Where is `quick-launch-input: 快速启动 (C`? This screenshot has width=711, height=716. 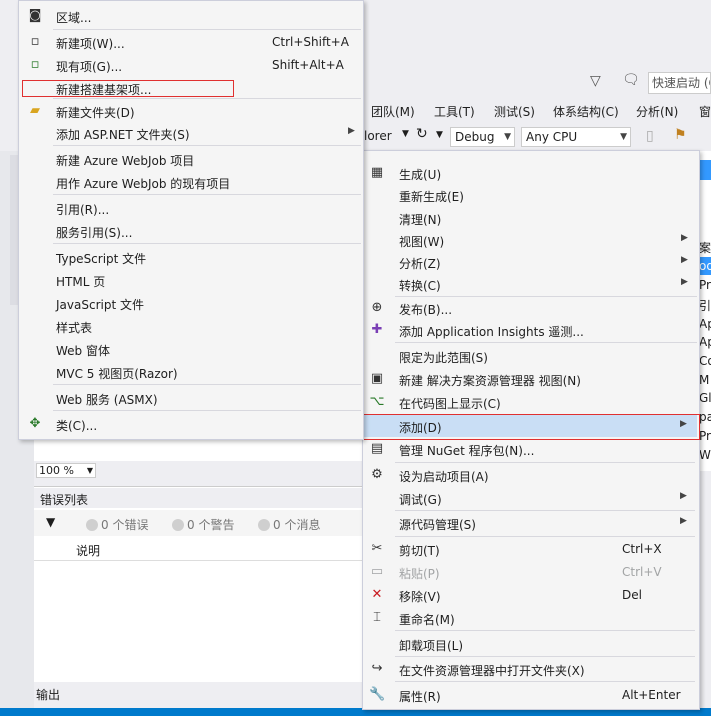
quick-launch-input: 快速启动 (C is located at coordinates (679, 83).